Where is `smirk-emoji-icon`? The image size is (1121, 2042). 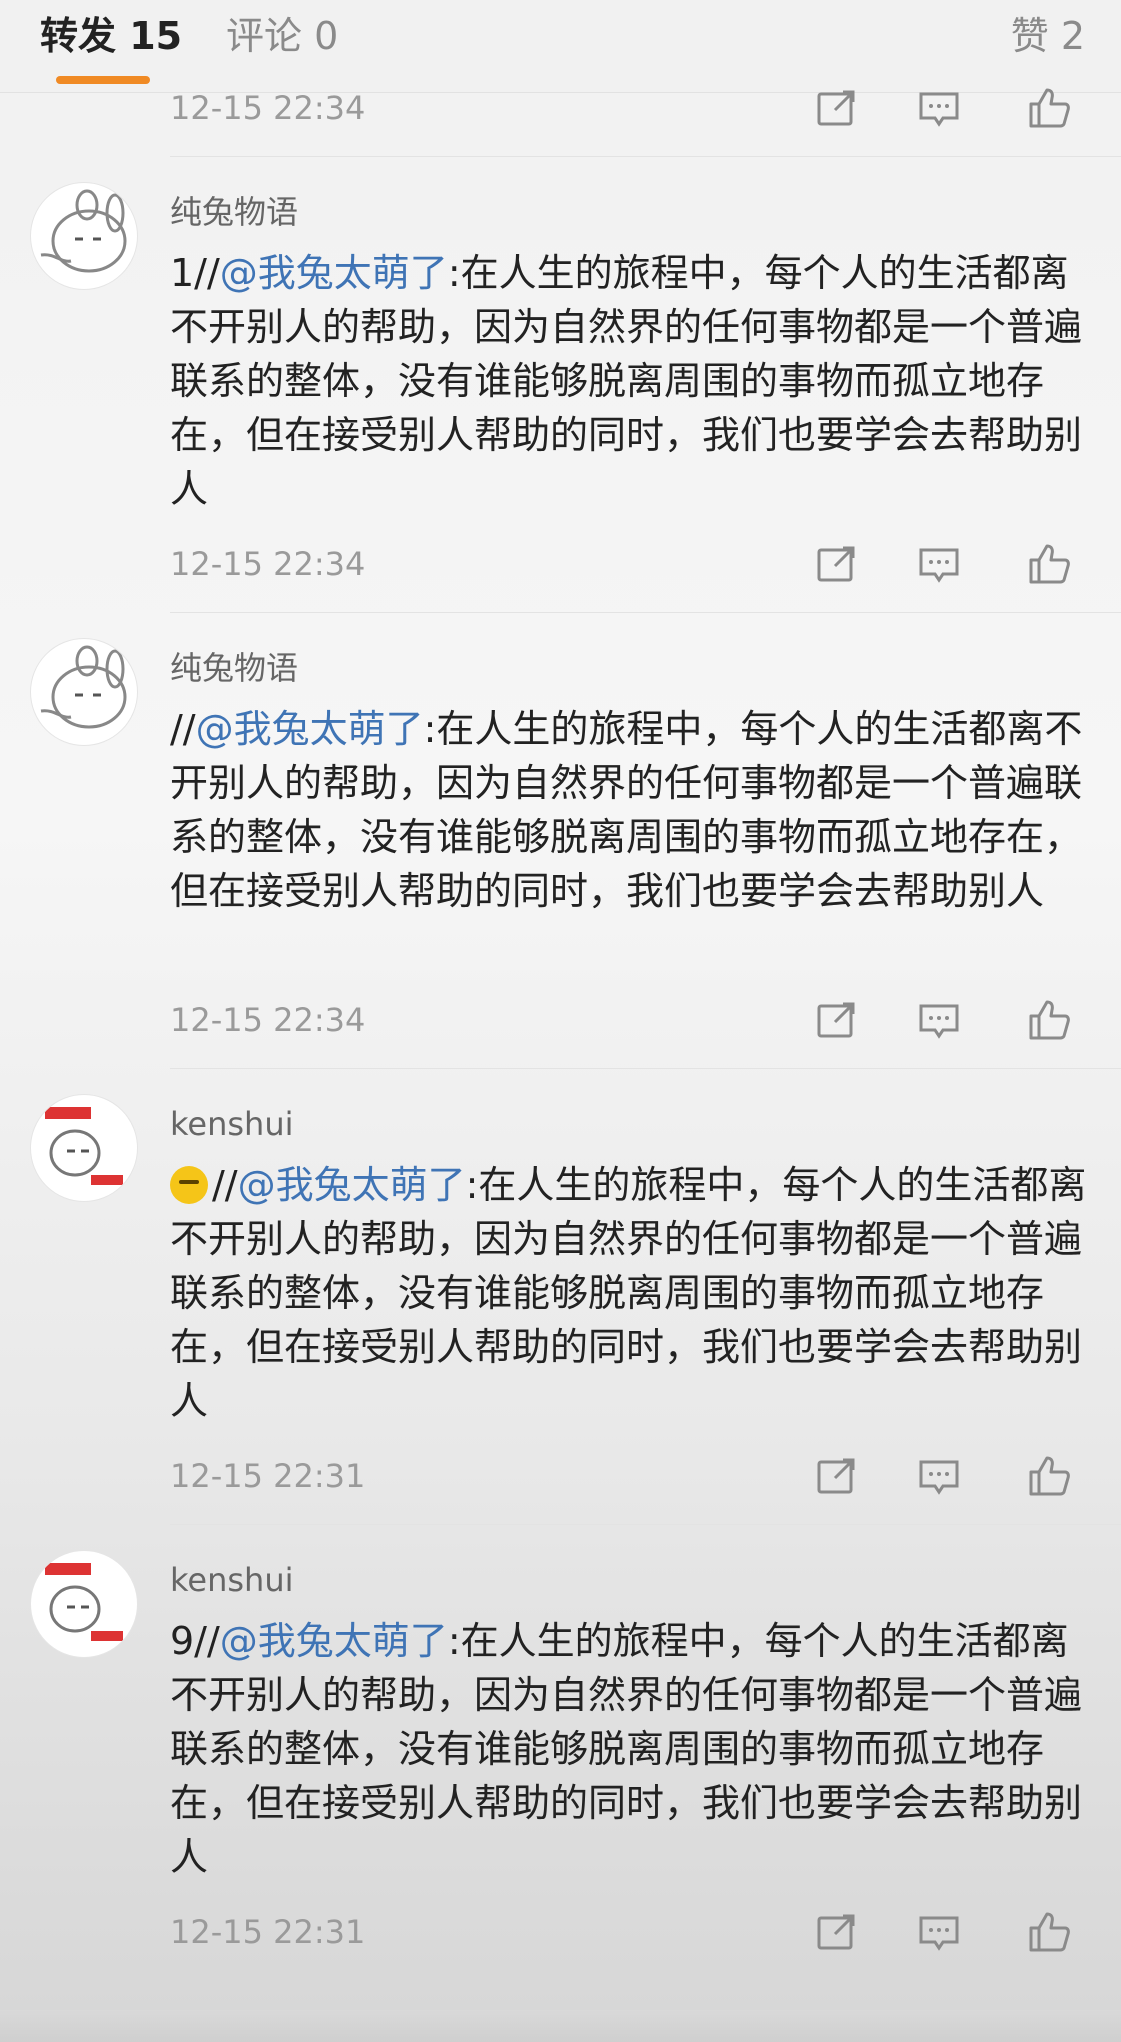 smirk-emoji-icon is located at coordinates (189, 1185).